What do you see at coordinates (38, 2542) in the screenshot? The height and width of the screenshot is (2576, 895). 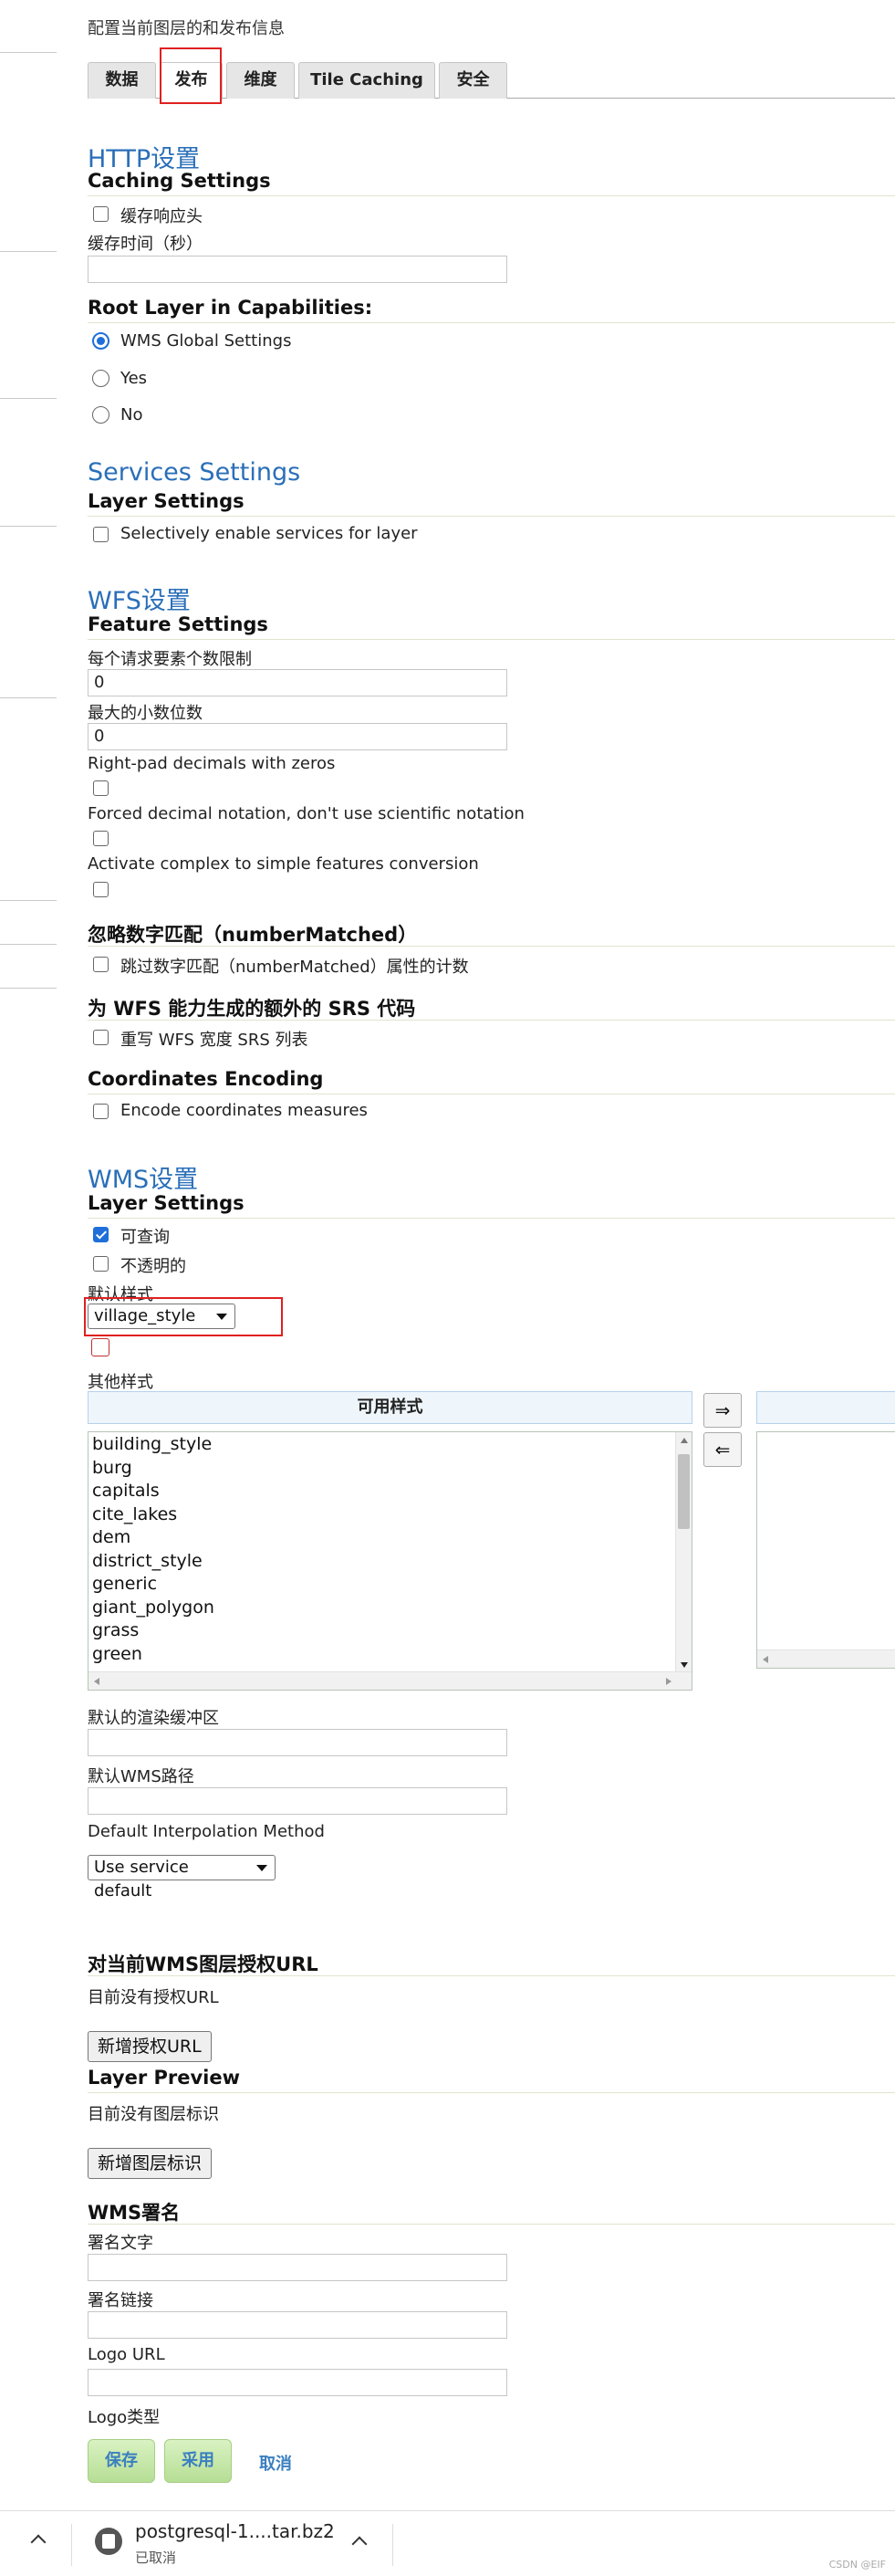 I see `previous-download-chevron-icon` at bounding box center [38, 2542].